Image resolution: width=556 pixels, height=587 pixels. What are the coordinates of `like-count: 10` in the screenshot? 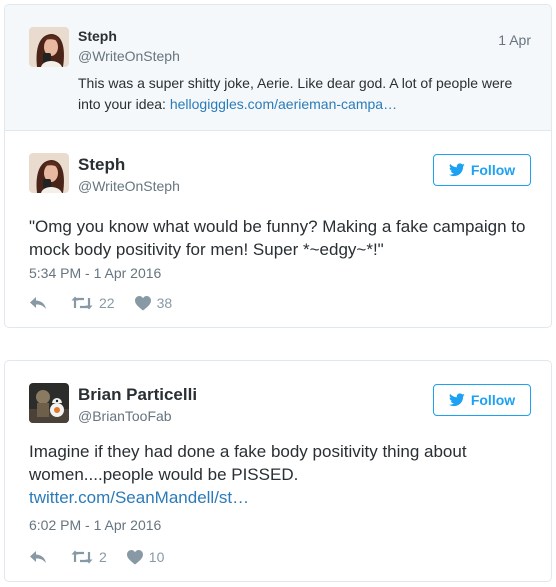 It's located at (156, 557).